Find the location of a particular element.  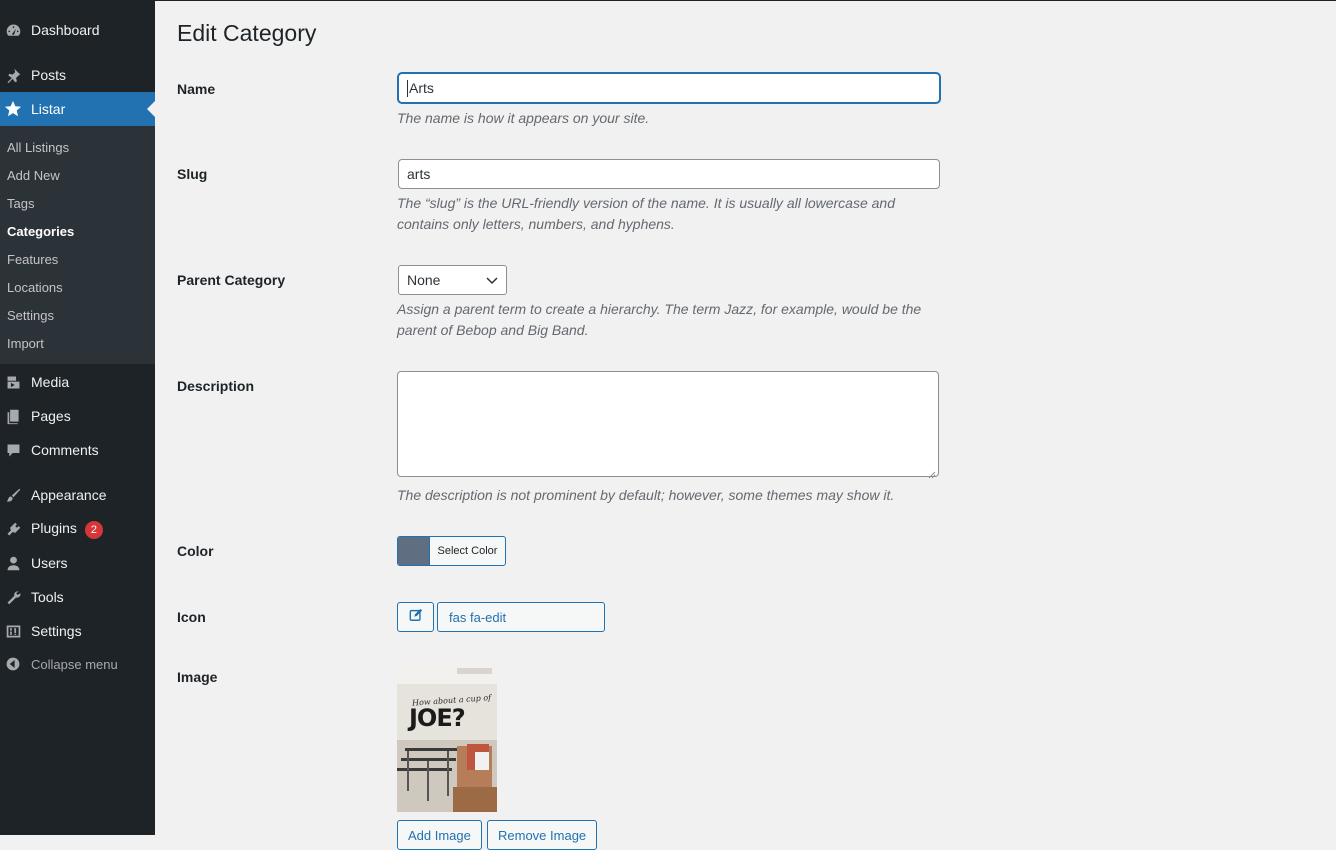

parent-category-select: None is located at coordinates (452, 280).